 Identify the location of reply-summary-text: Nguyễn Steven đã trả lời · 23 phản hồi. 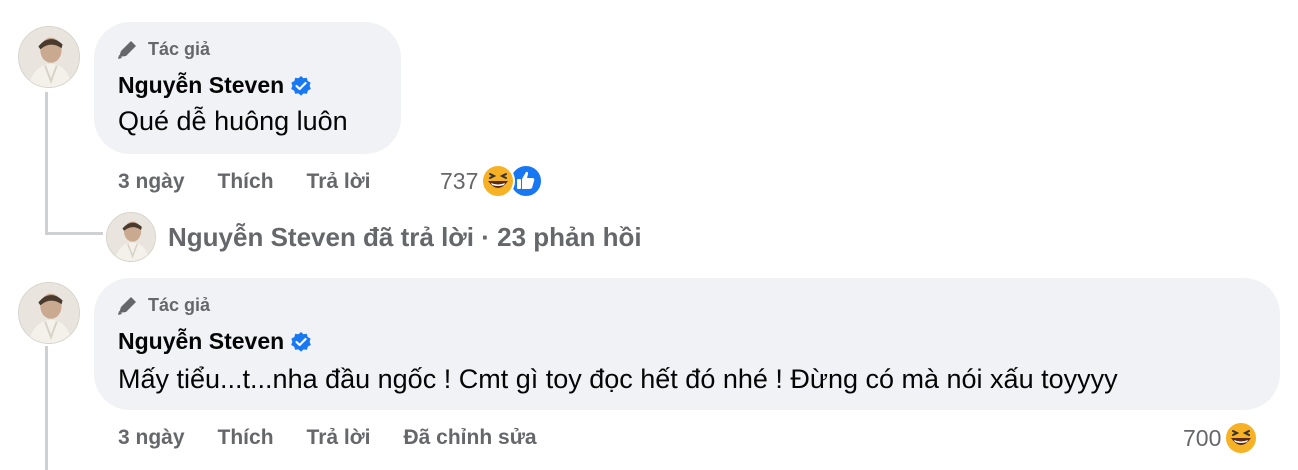
(405, 237).